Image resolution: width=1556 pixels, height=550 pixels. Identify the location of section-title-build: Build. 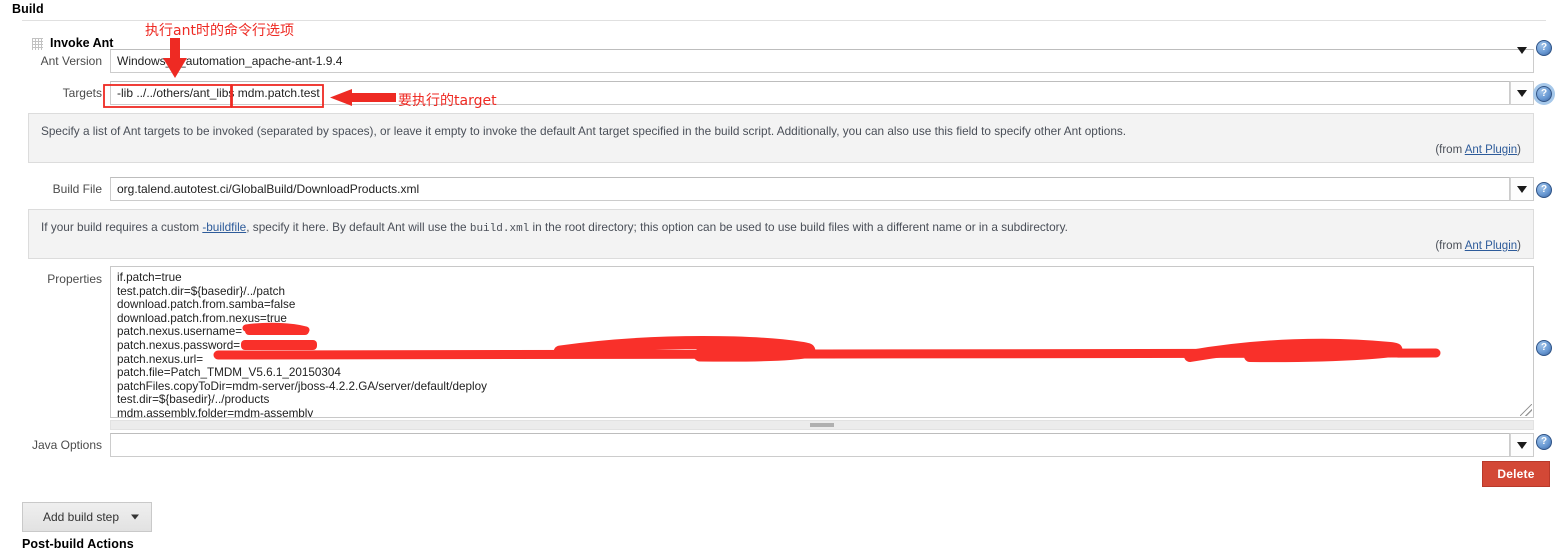
(28, 9).